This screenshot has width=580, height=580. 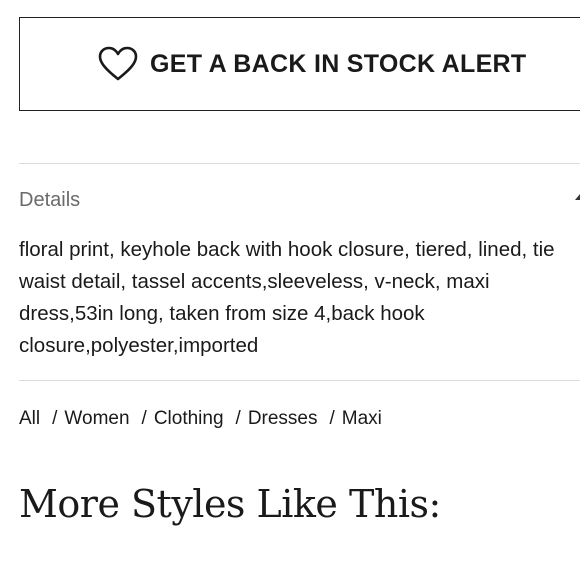 What do you see at coordinates (50, 200) in the screenshot?
I see `details-title: Details` at bounding box center [50, 200].